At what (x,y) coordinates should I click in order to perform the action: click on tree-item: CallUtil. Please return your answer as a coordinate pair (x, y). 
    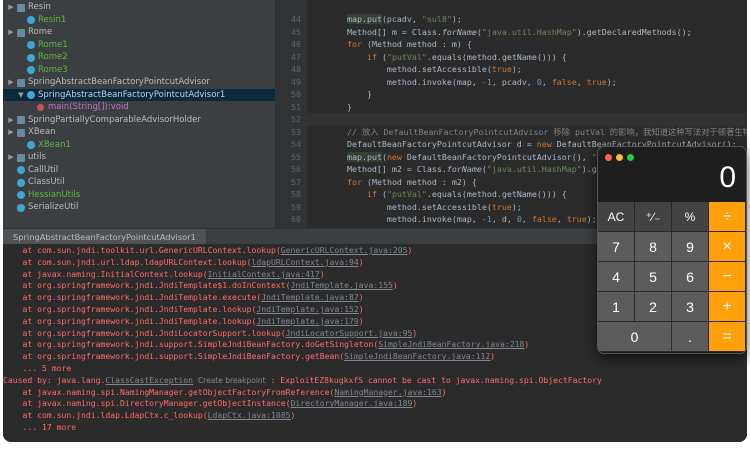
    Looking at the image, I should click on (139, 170).